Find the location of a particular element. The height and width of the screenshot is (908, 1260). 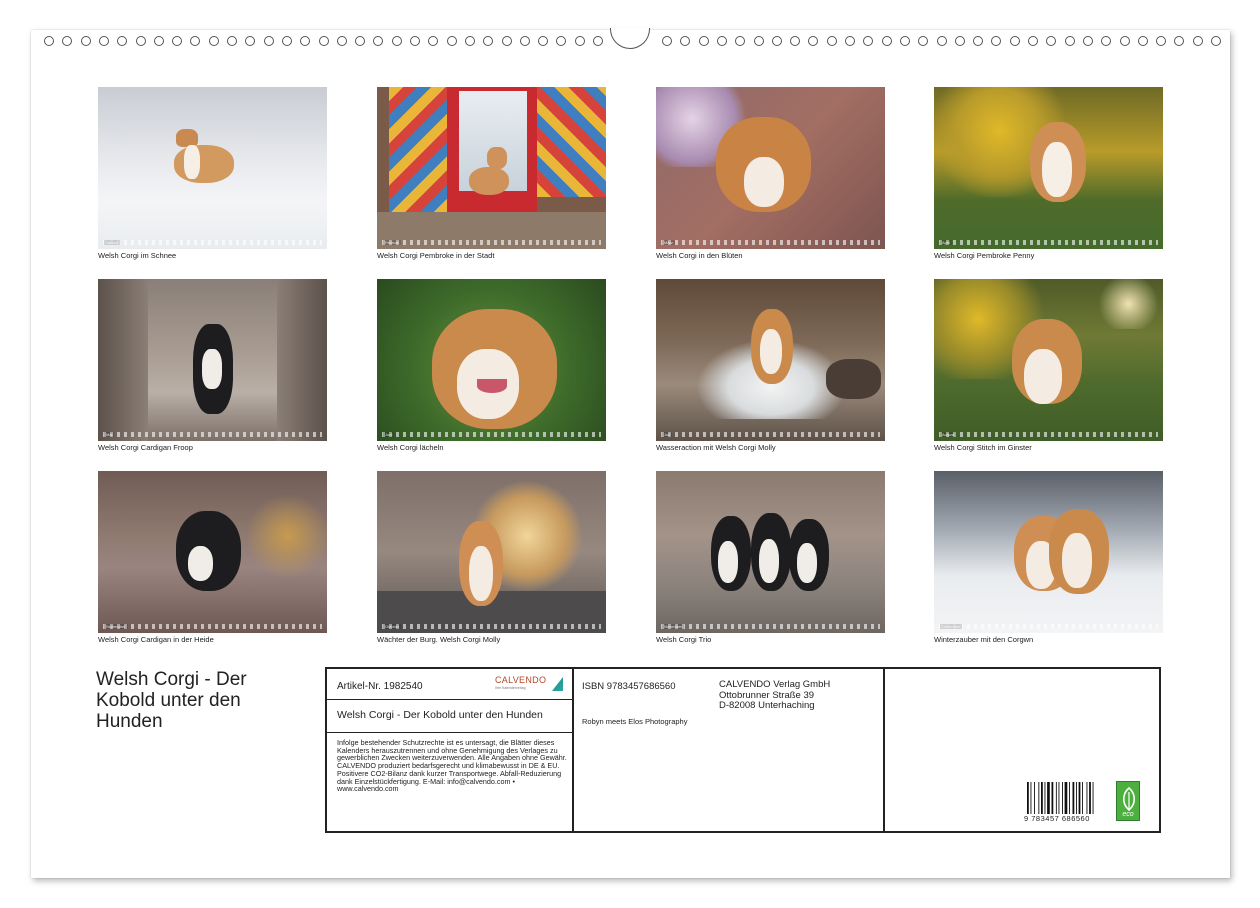

bridge-rail-left is located at coordinates (123, 360).